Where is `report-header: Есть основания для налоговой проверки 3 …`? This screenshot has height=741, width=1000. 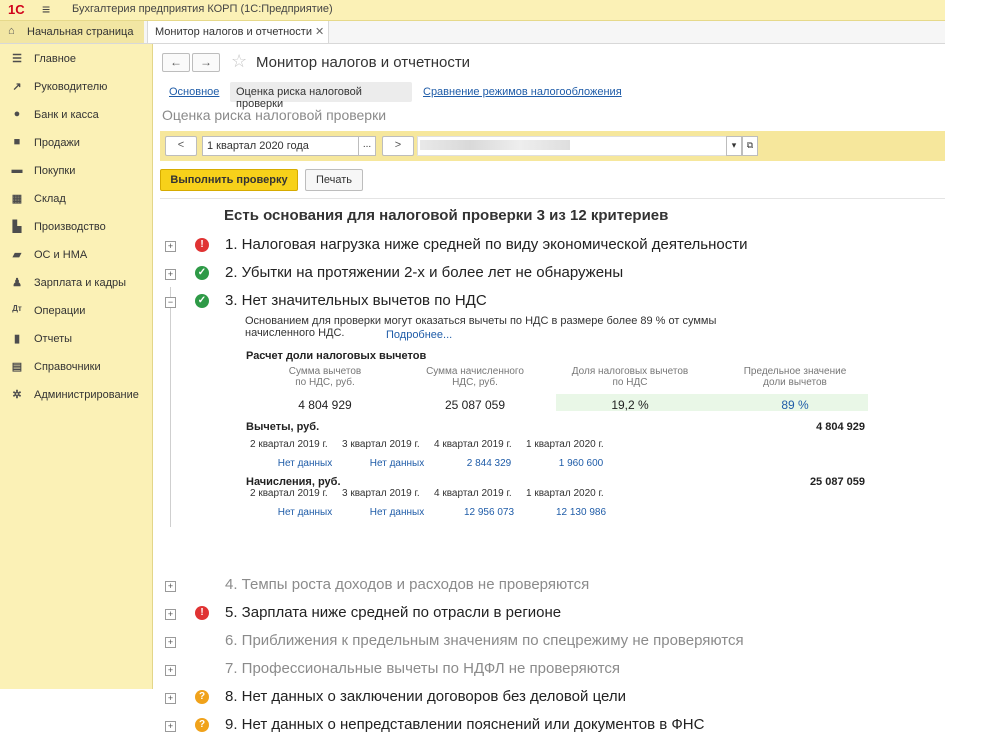
report-header: Есть основания для налоговой проверки 3 … is located at coordinates (446, 215).